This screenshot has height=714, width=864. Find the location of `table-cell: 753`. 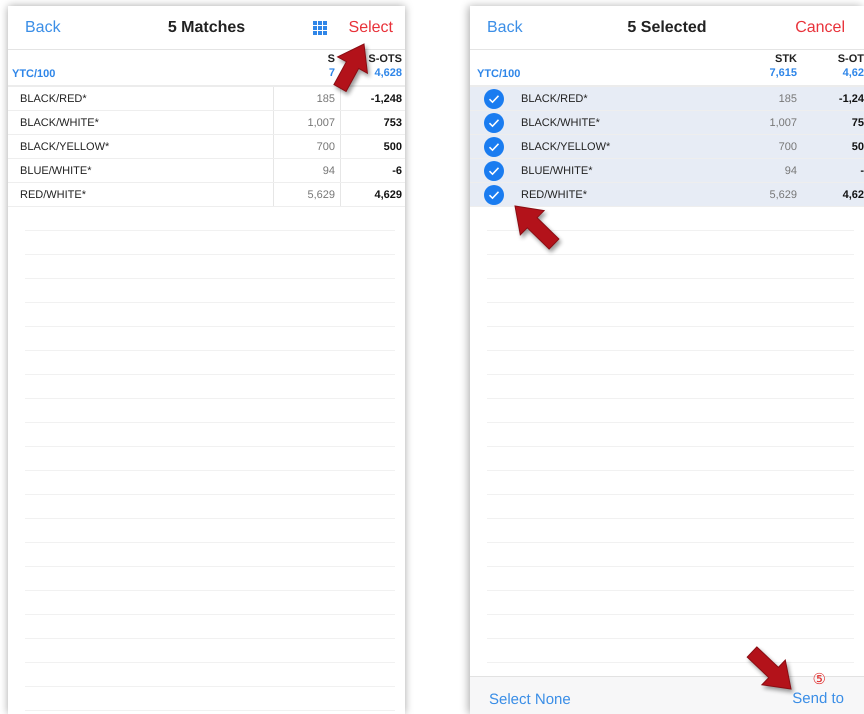

table-cell: 753 is located at coordinates (372, 122).